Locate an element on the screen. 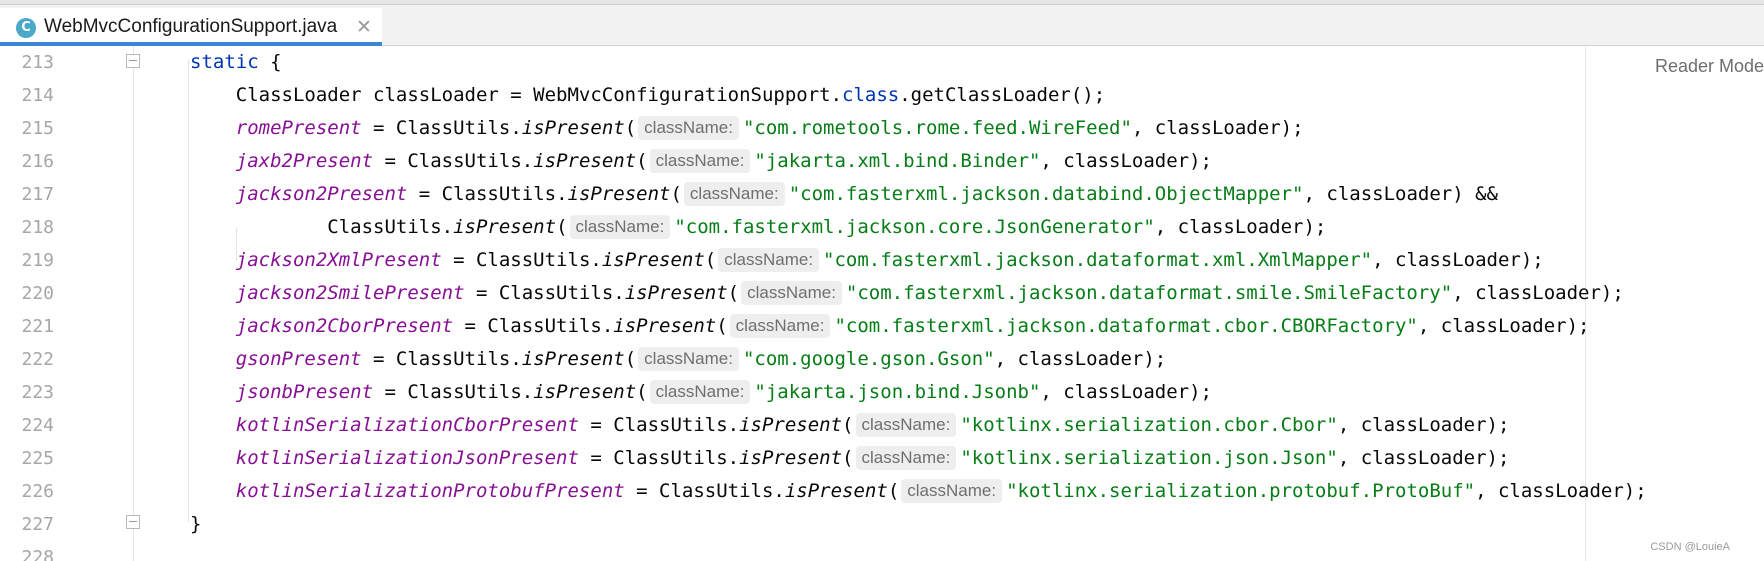  line-number: 228 is located at coordinates (37, 554).